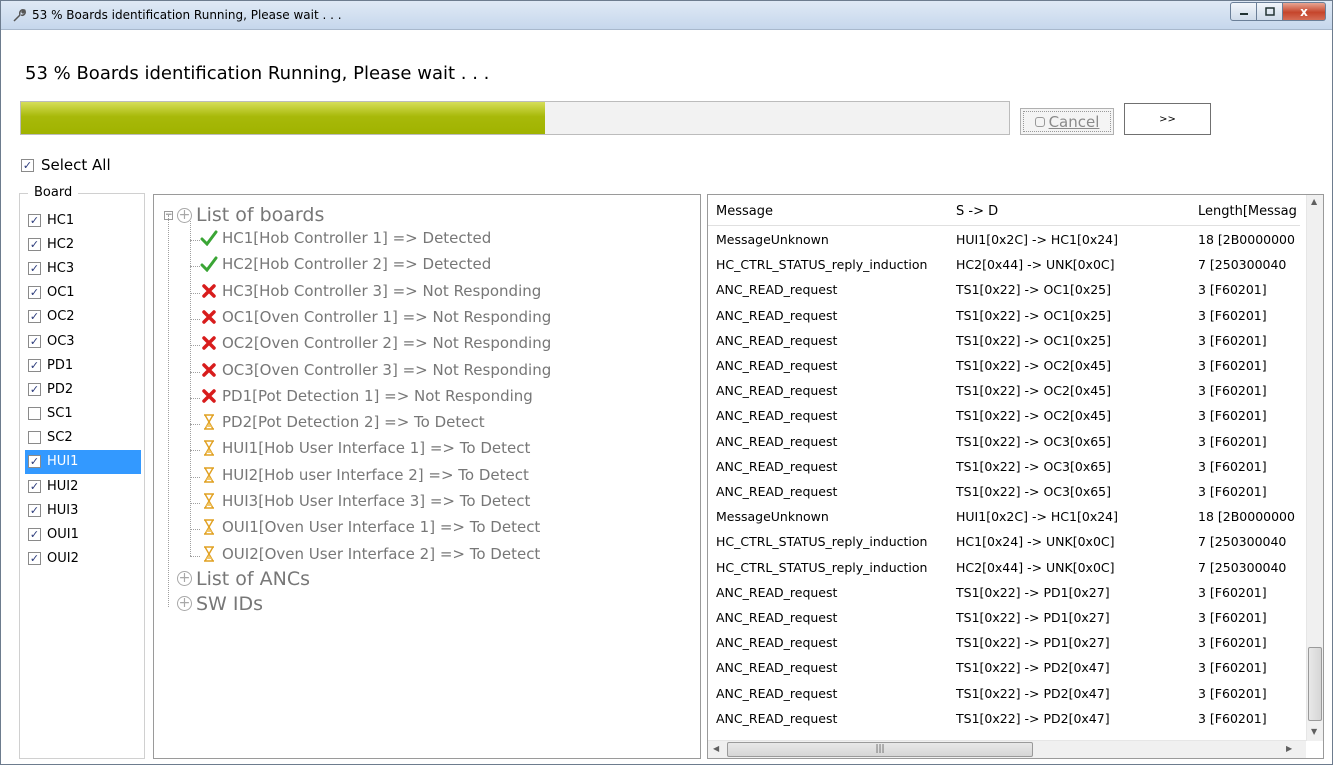 The width and height of the screenshot is (1335, 767). What do you see at coordinates (83, 220) in the screenshot?
I see `board-item-hc1: ✓ HC1` at bounding box center [83, 220].